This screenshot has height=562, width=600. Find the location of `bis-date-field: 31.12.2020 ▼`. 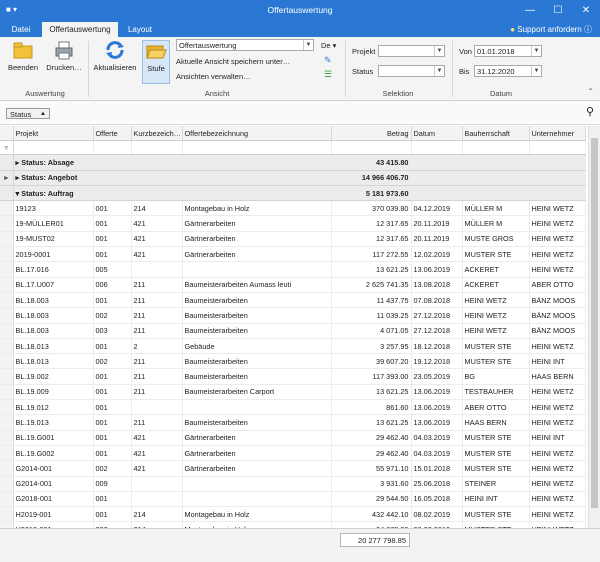

bis-date-field: 31.12.2020 ▼ is located at coordinates (508, 71).